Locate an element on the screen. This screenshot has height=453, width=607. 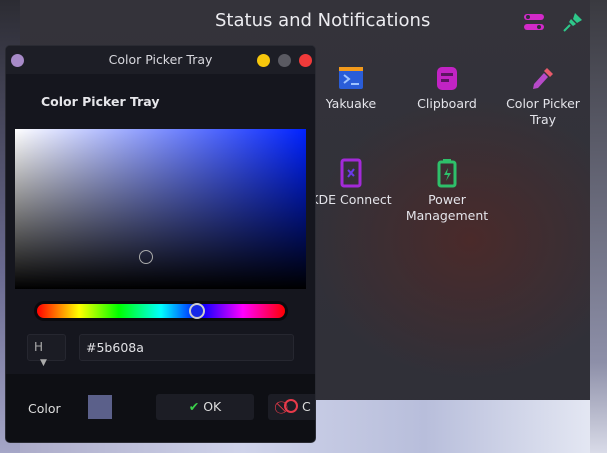
app-label: Yakuake is located at coordinates (351, 103).